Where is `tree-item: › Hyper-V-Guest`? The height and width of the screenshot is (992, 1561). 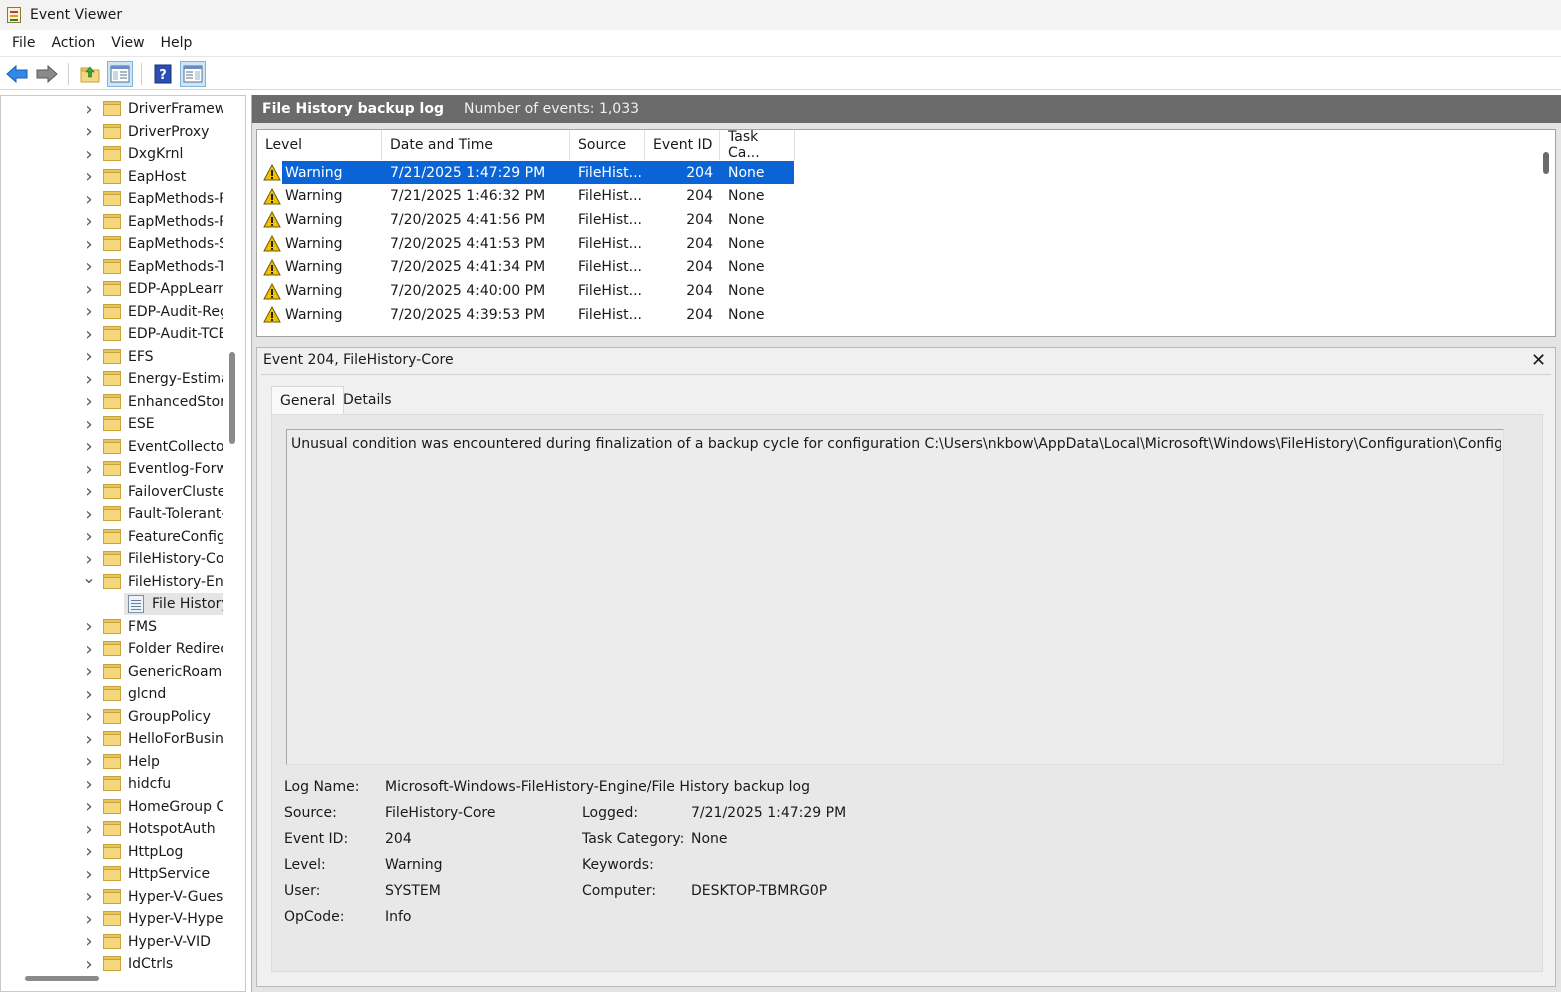 tree-item: › Hyper-V-Guest is located at coordinates (112, 897).